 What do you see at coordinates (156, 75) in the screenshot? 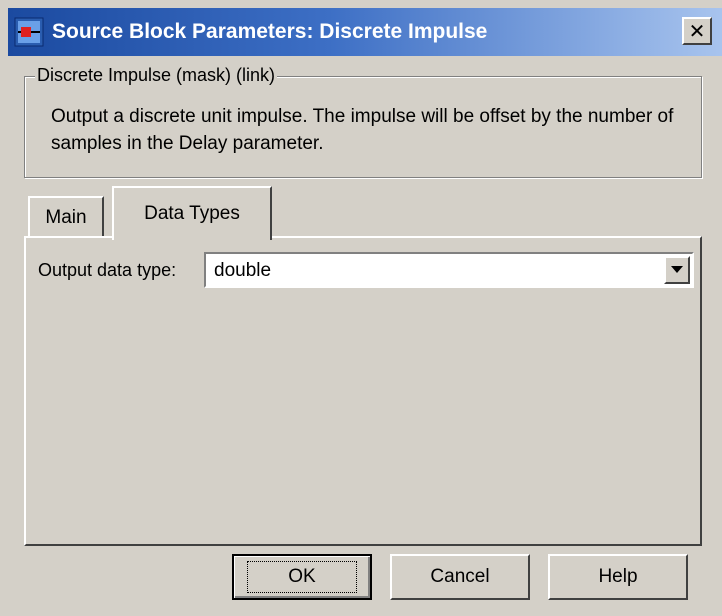
I see `group-legend: Discrete Impulse (mask) (link)` at bounding box center [156, 75].